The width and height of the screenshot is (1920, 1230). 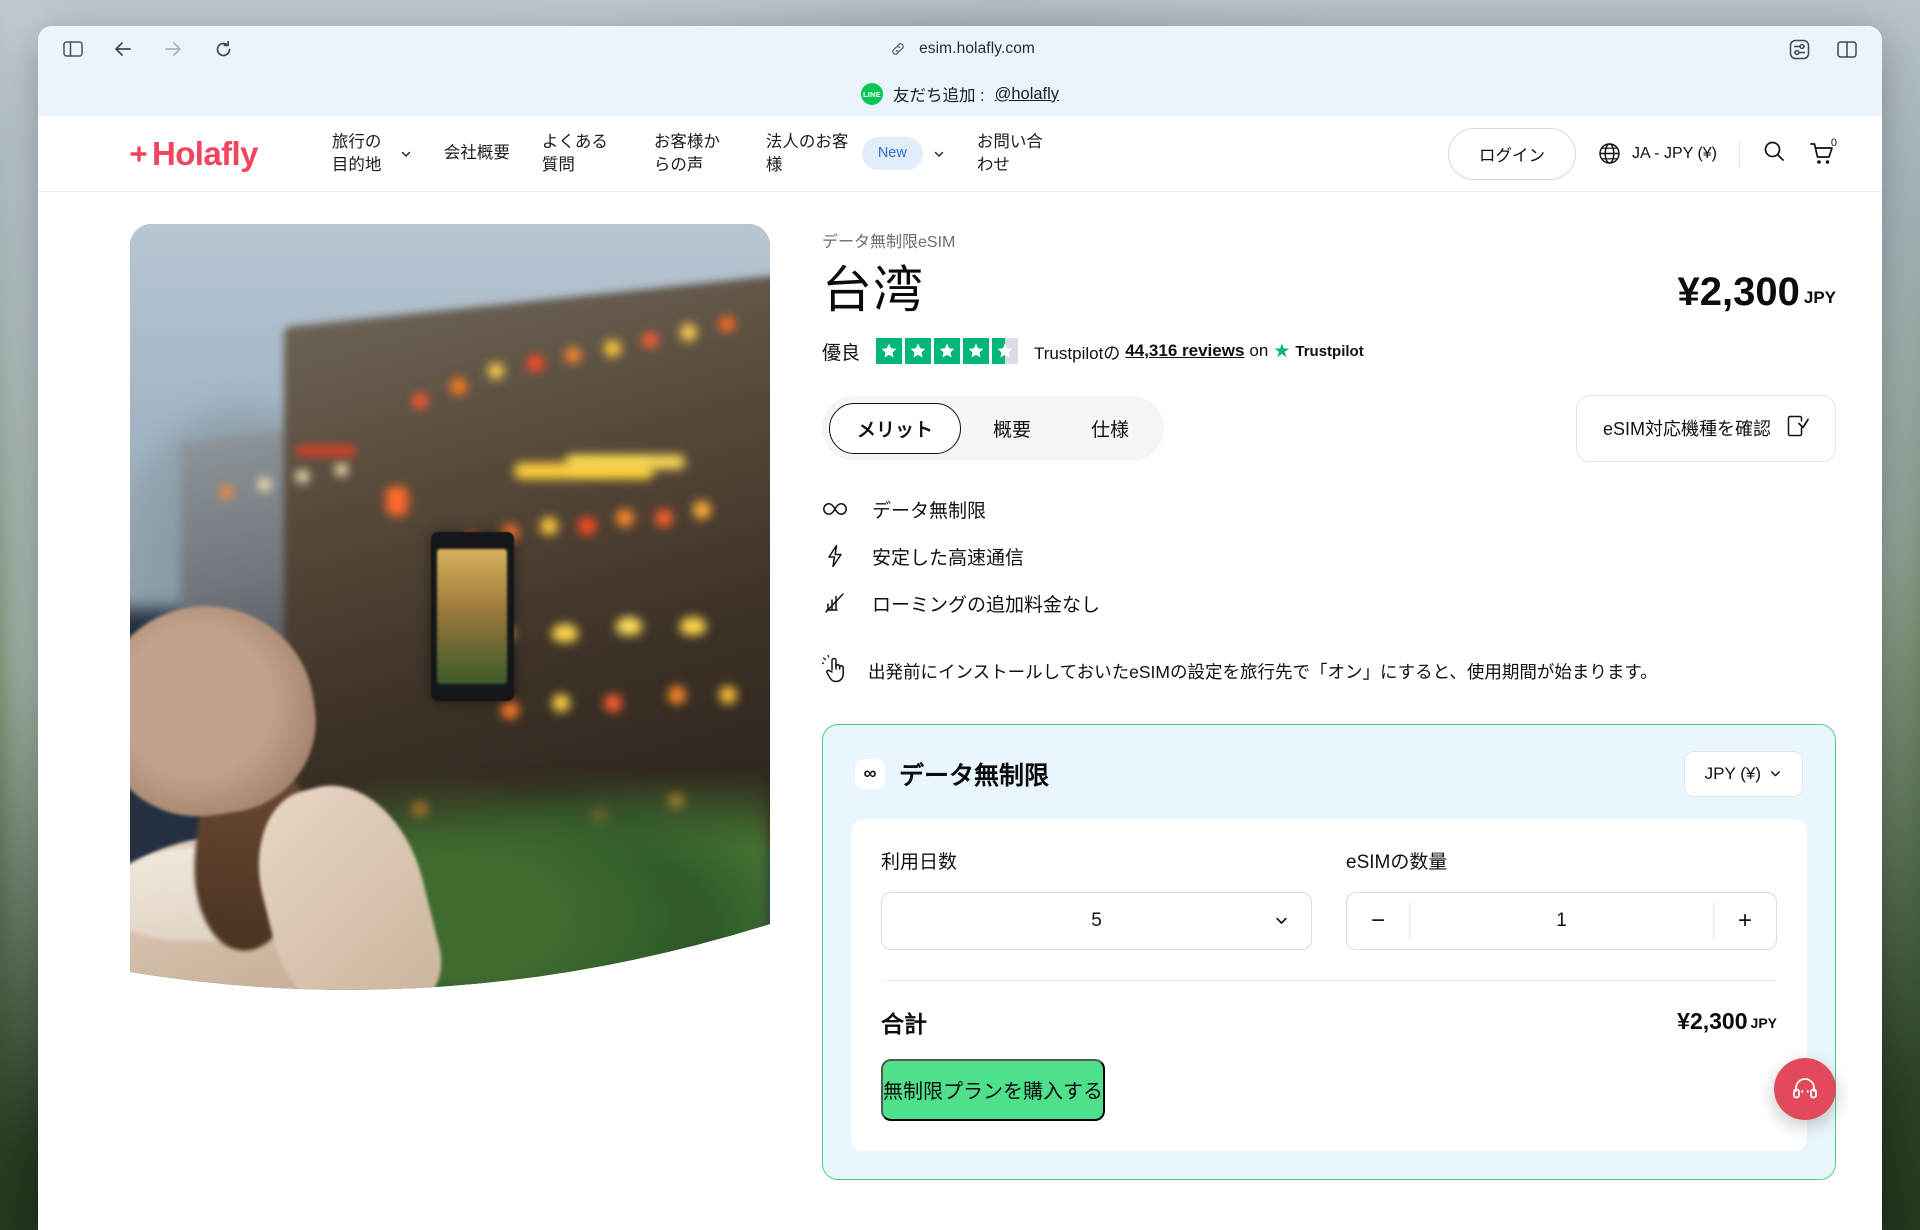 I want to click on language-label: JA - JPY (¥), so click(x=1674, y=153).